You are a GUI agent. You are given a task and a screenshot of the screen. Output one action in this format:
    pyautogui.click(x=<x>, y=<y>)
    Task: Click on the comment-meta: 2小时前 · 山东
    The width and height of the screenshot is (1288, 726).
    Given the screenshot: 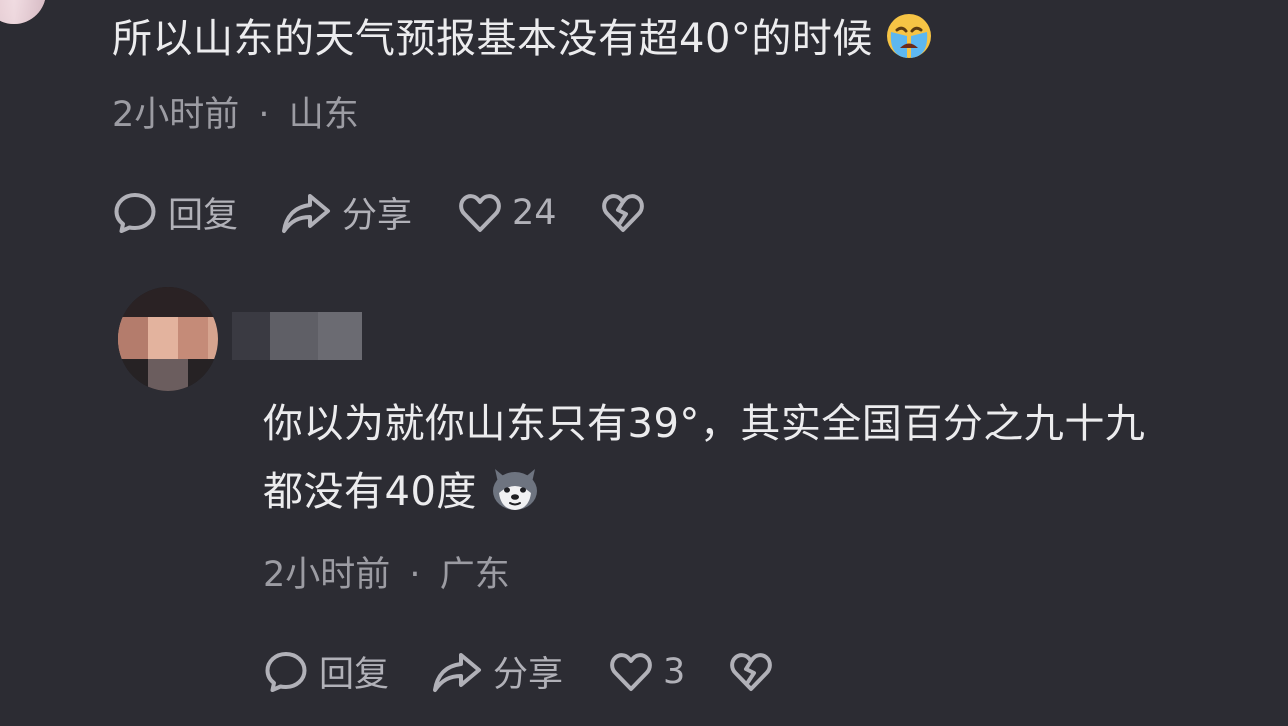 What is the action you would take?
    pyautogui.click(x=235, y=111)
    